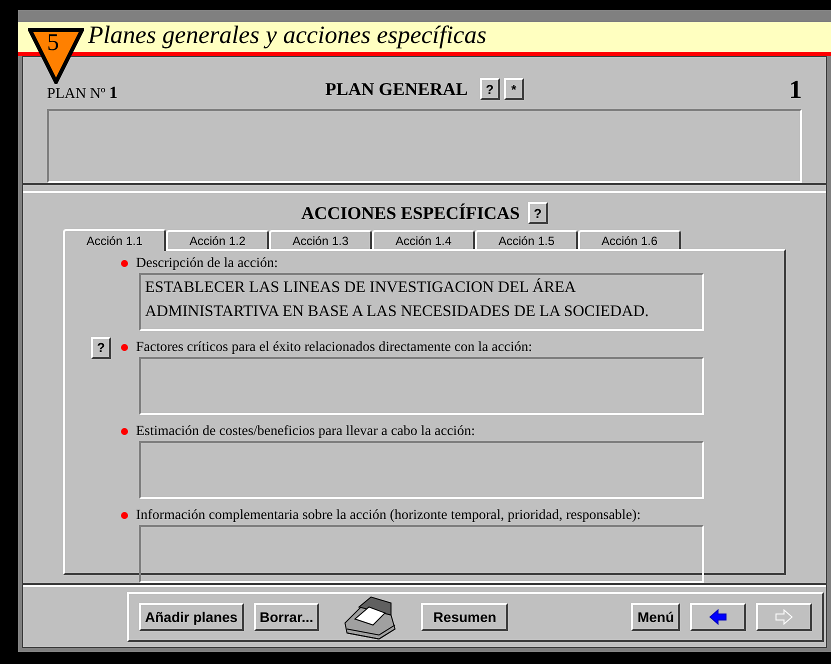 Image resolution: width=831 pixels, height=664 pixels. What do you see at coordinates (424, 146) in the screenshot?
I see `plan-text-field` at bounding box center [424, 146].